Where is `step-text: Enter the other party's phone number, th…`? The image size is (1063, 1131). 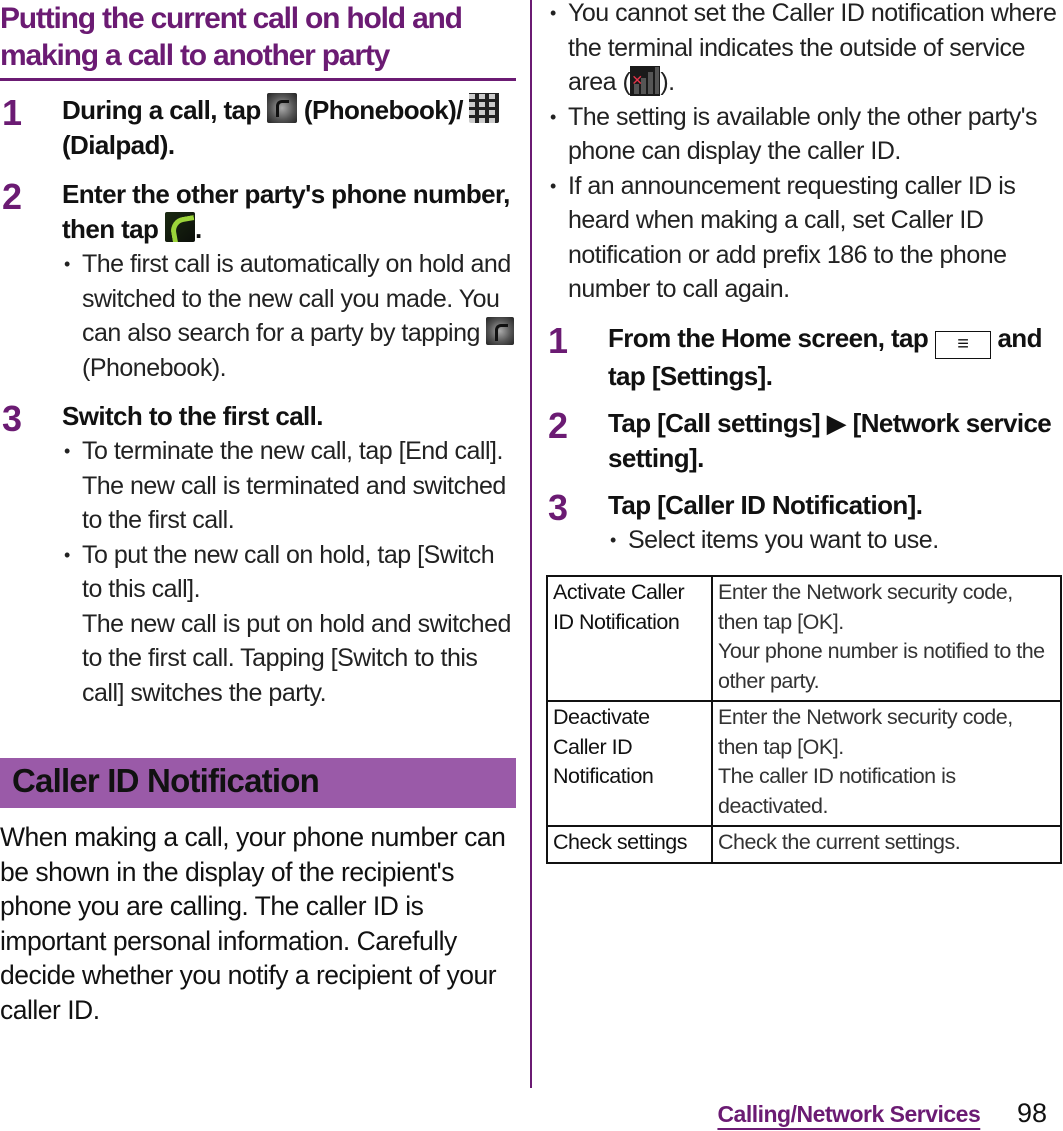
step-text: Enter the other party's phone number, th… is located at coordinates (289, 212).